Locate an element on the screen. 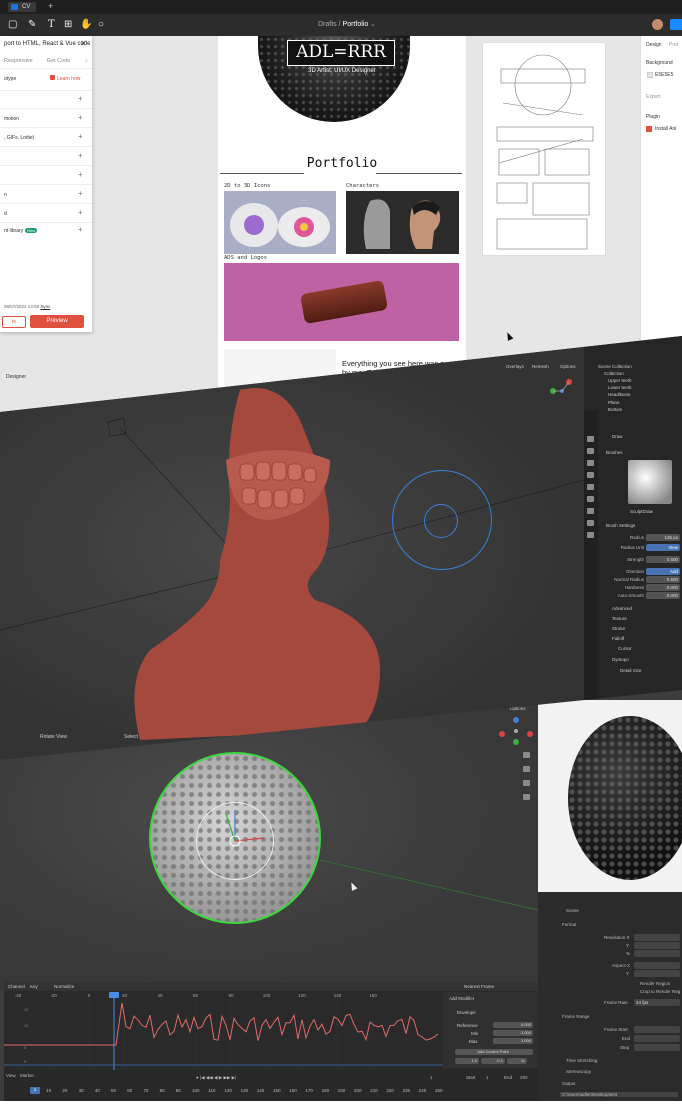 The height and width of the screenshot is (1108, 682). cp-max-field: 11 is located at coordinates (517, 1061).